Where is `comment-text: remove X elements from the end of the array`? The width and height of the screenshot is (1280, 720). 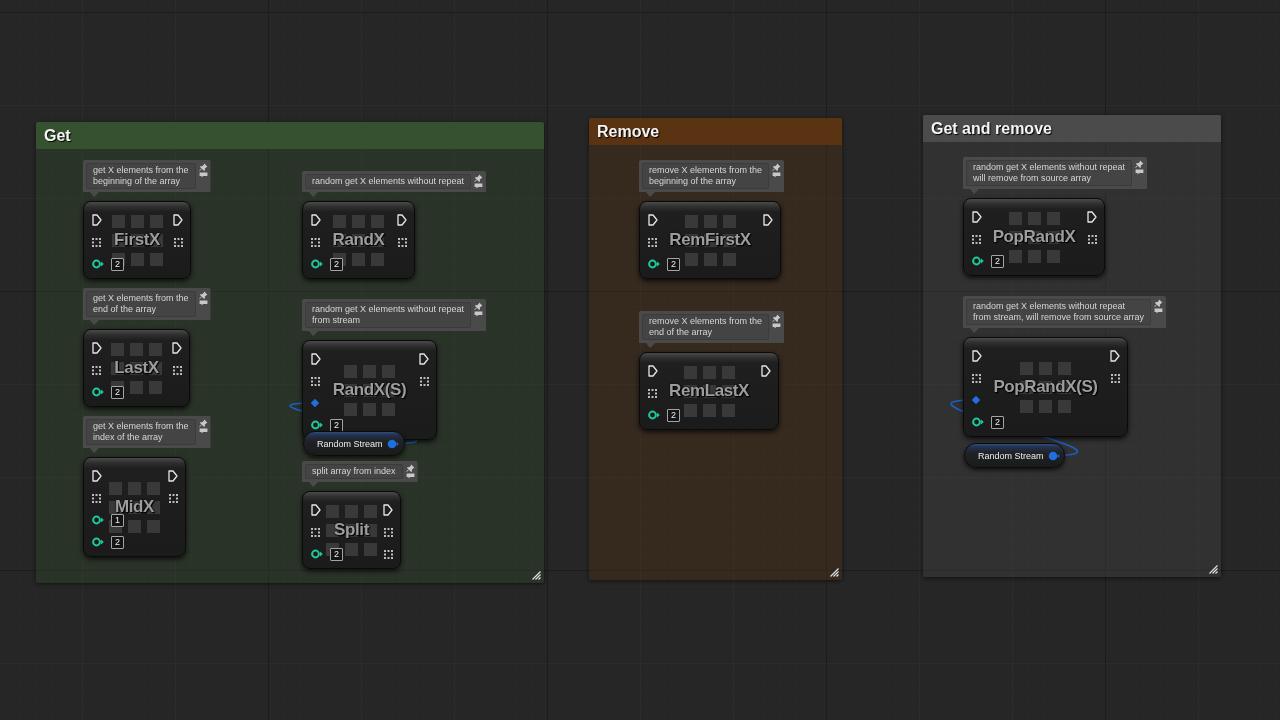
comment-text: remove X elements from the end of the array is located at coordinates (706, 327).